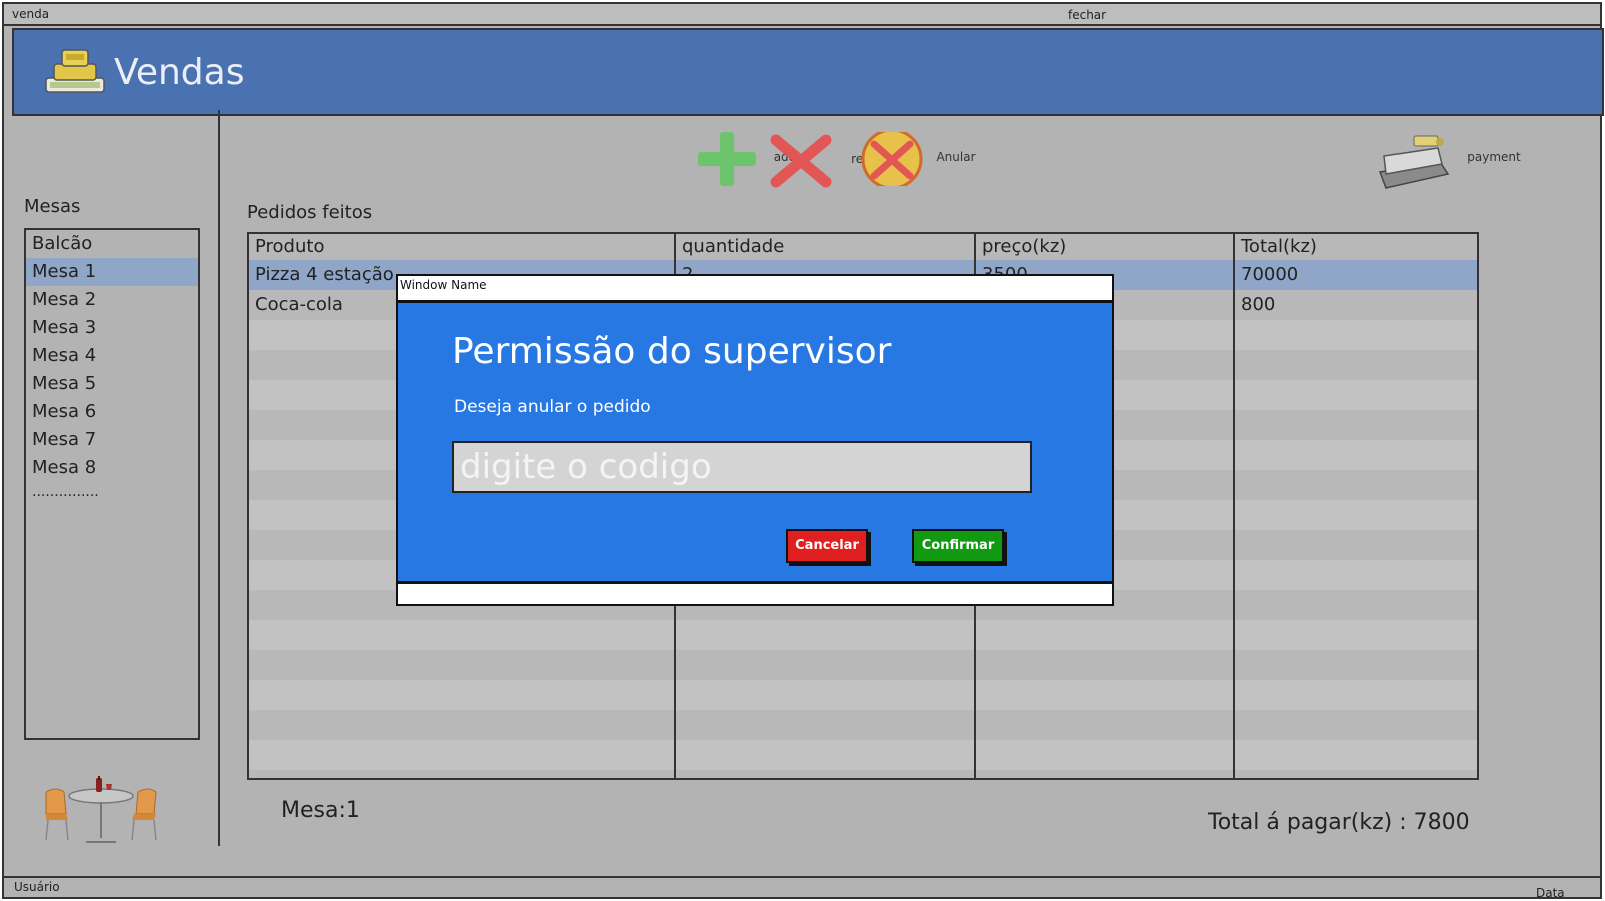  Describe the element at coordinates (219, 478) in the screenshot. I see `sidebar-divider` at that location.